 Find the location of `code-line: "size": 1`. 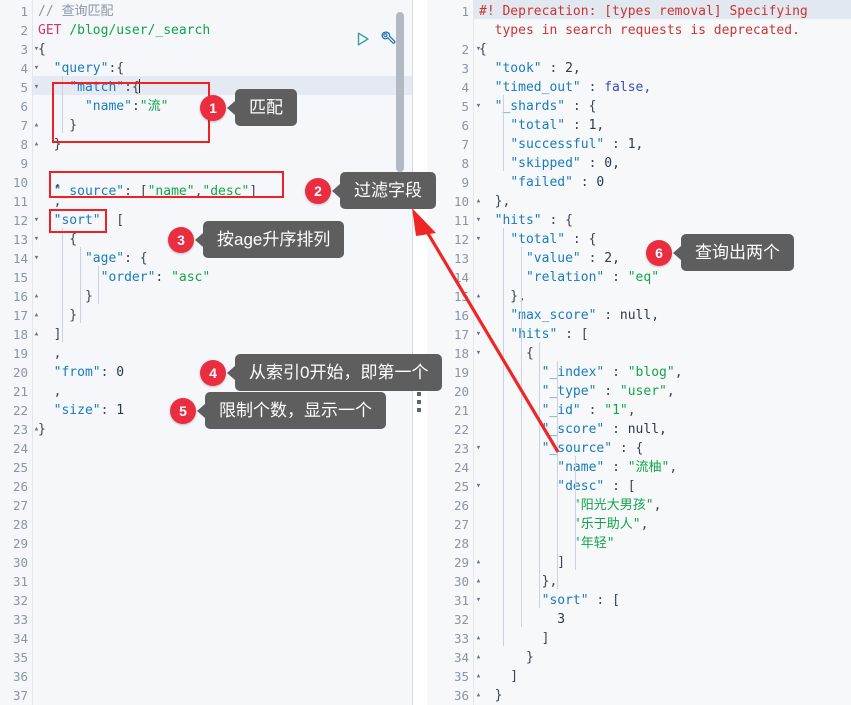

code-line: "size": 1 is located at coordinates (81, 410).